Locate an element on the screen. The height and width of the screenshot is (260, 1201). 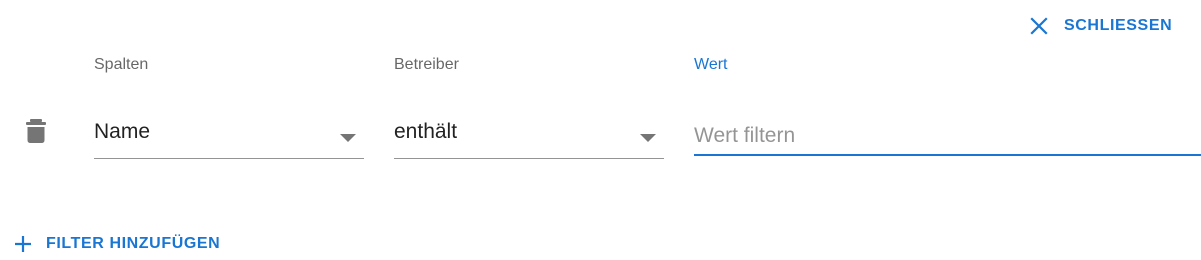
add-filter-label: FILTER HINZUFÜGEN is located at coordinates (133, 243).